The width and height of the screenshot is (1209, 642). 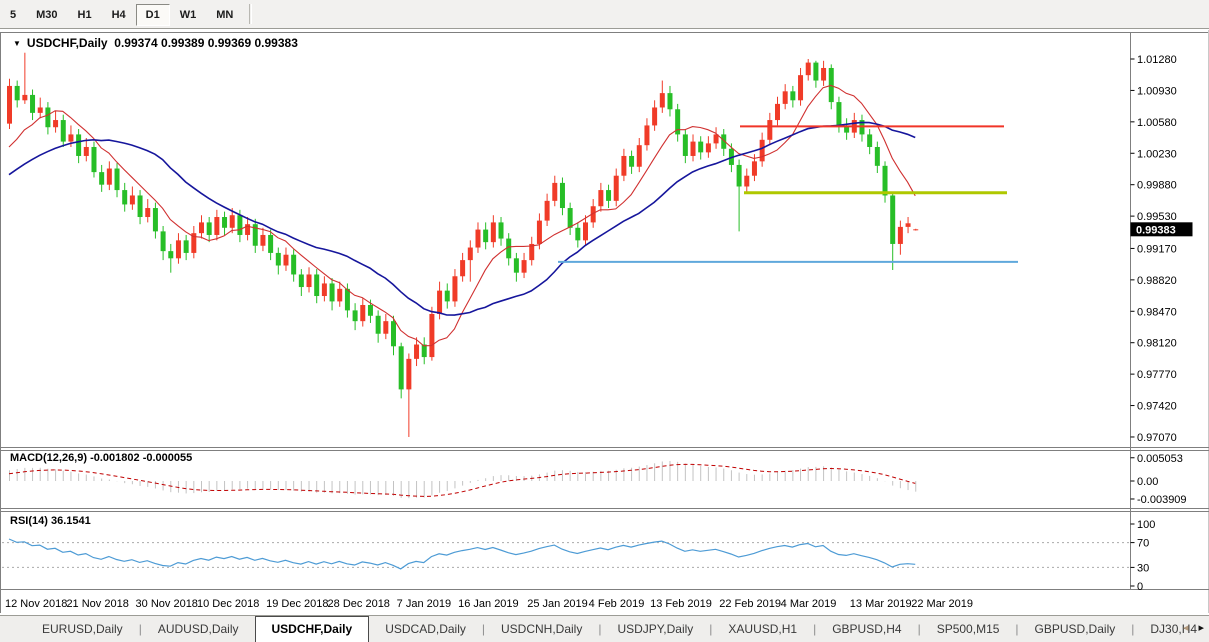 I want to click on chart-dropdown-icon: ▼, so click(x=17, y=43).